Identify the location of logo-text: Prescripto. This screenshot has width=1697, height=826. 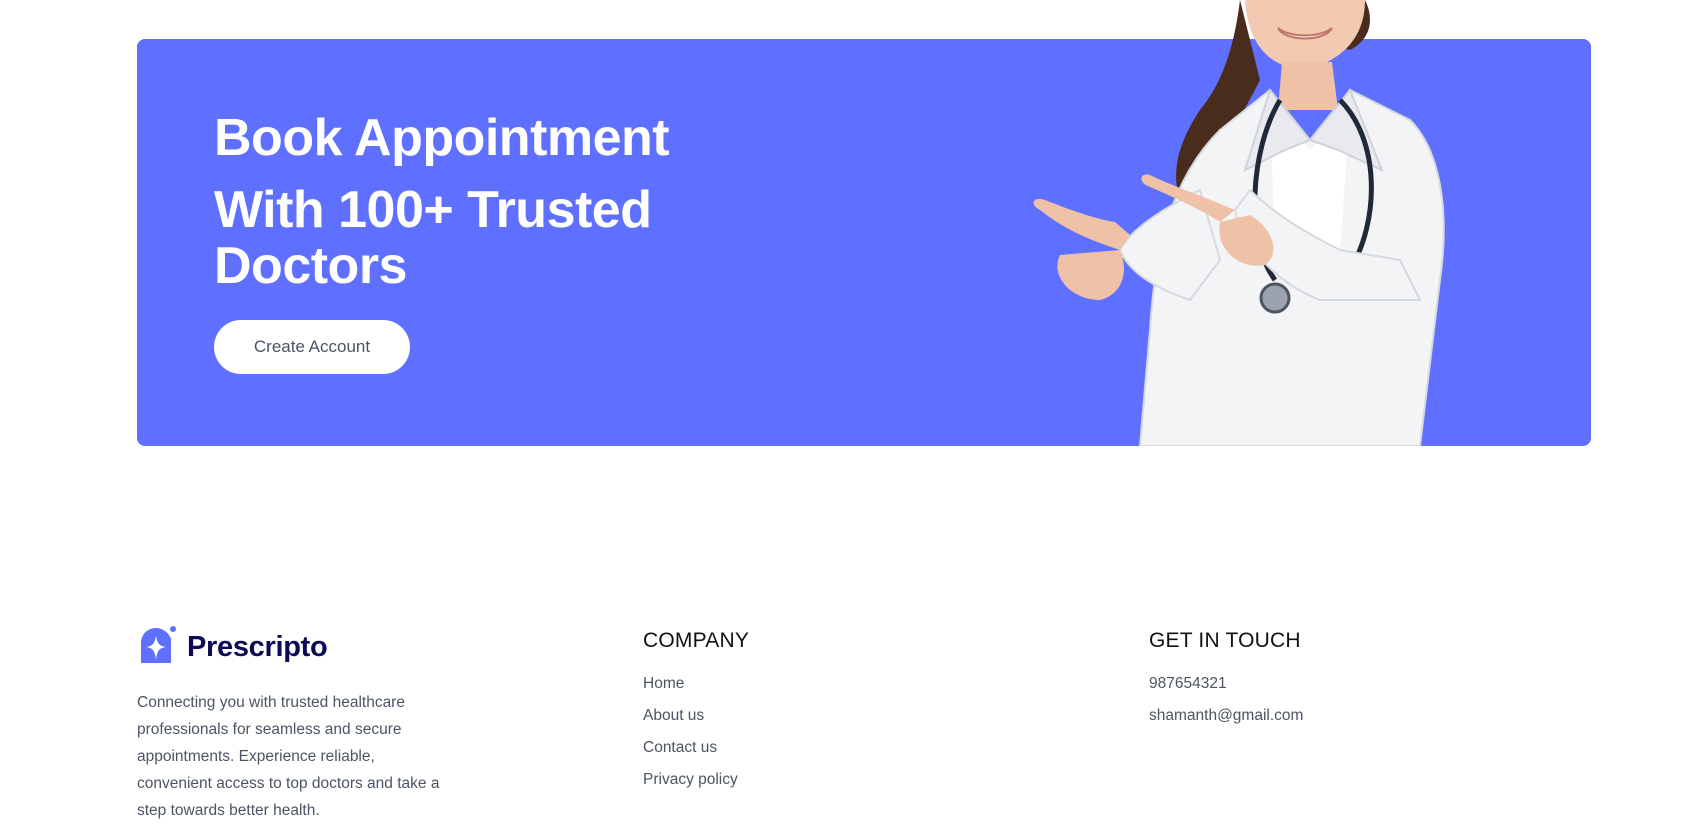
(257, 647).